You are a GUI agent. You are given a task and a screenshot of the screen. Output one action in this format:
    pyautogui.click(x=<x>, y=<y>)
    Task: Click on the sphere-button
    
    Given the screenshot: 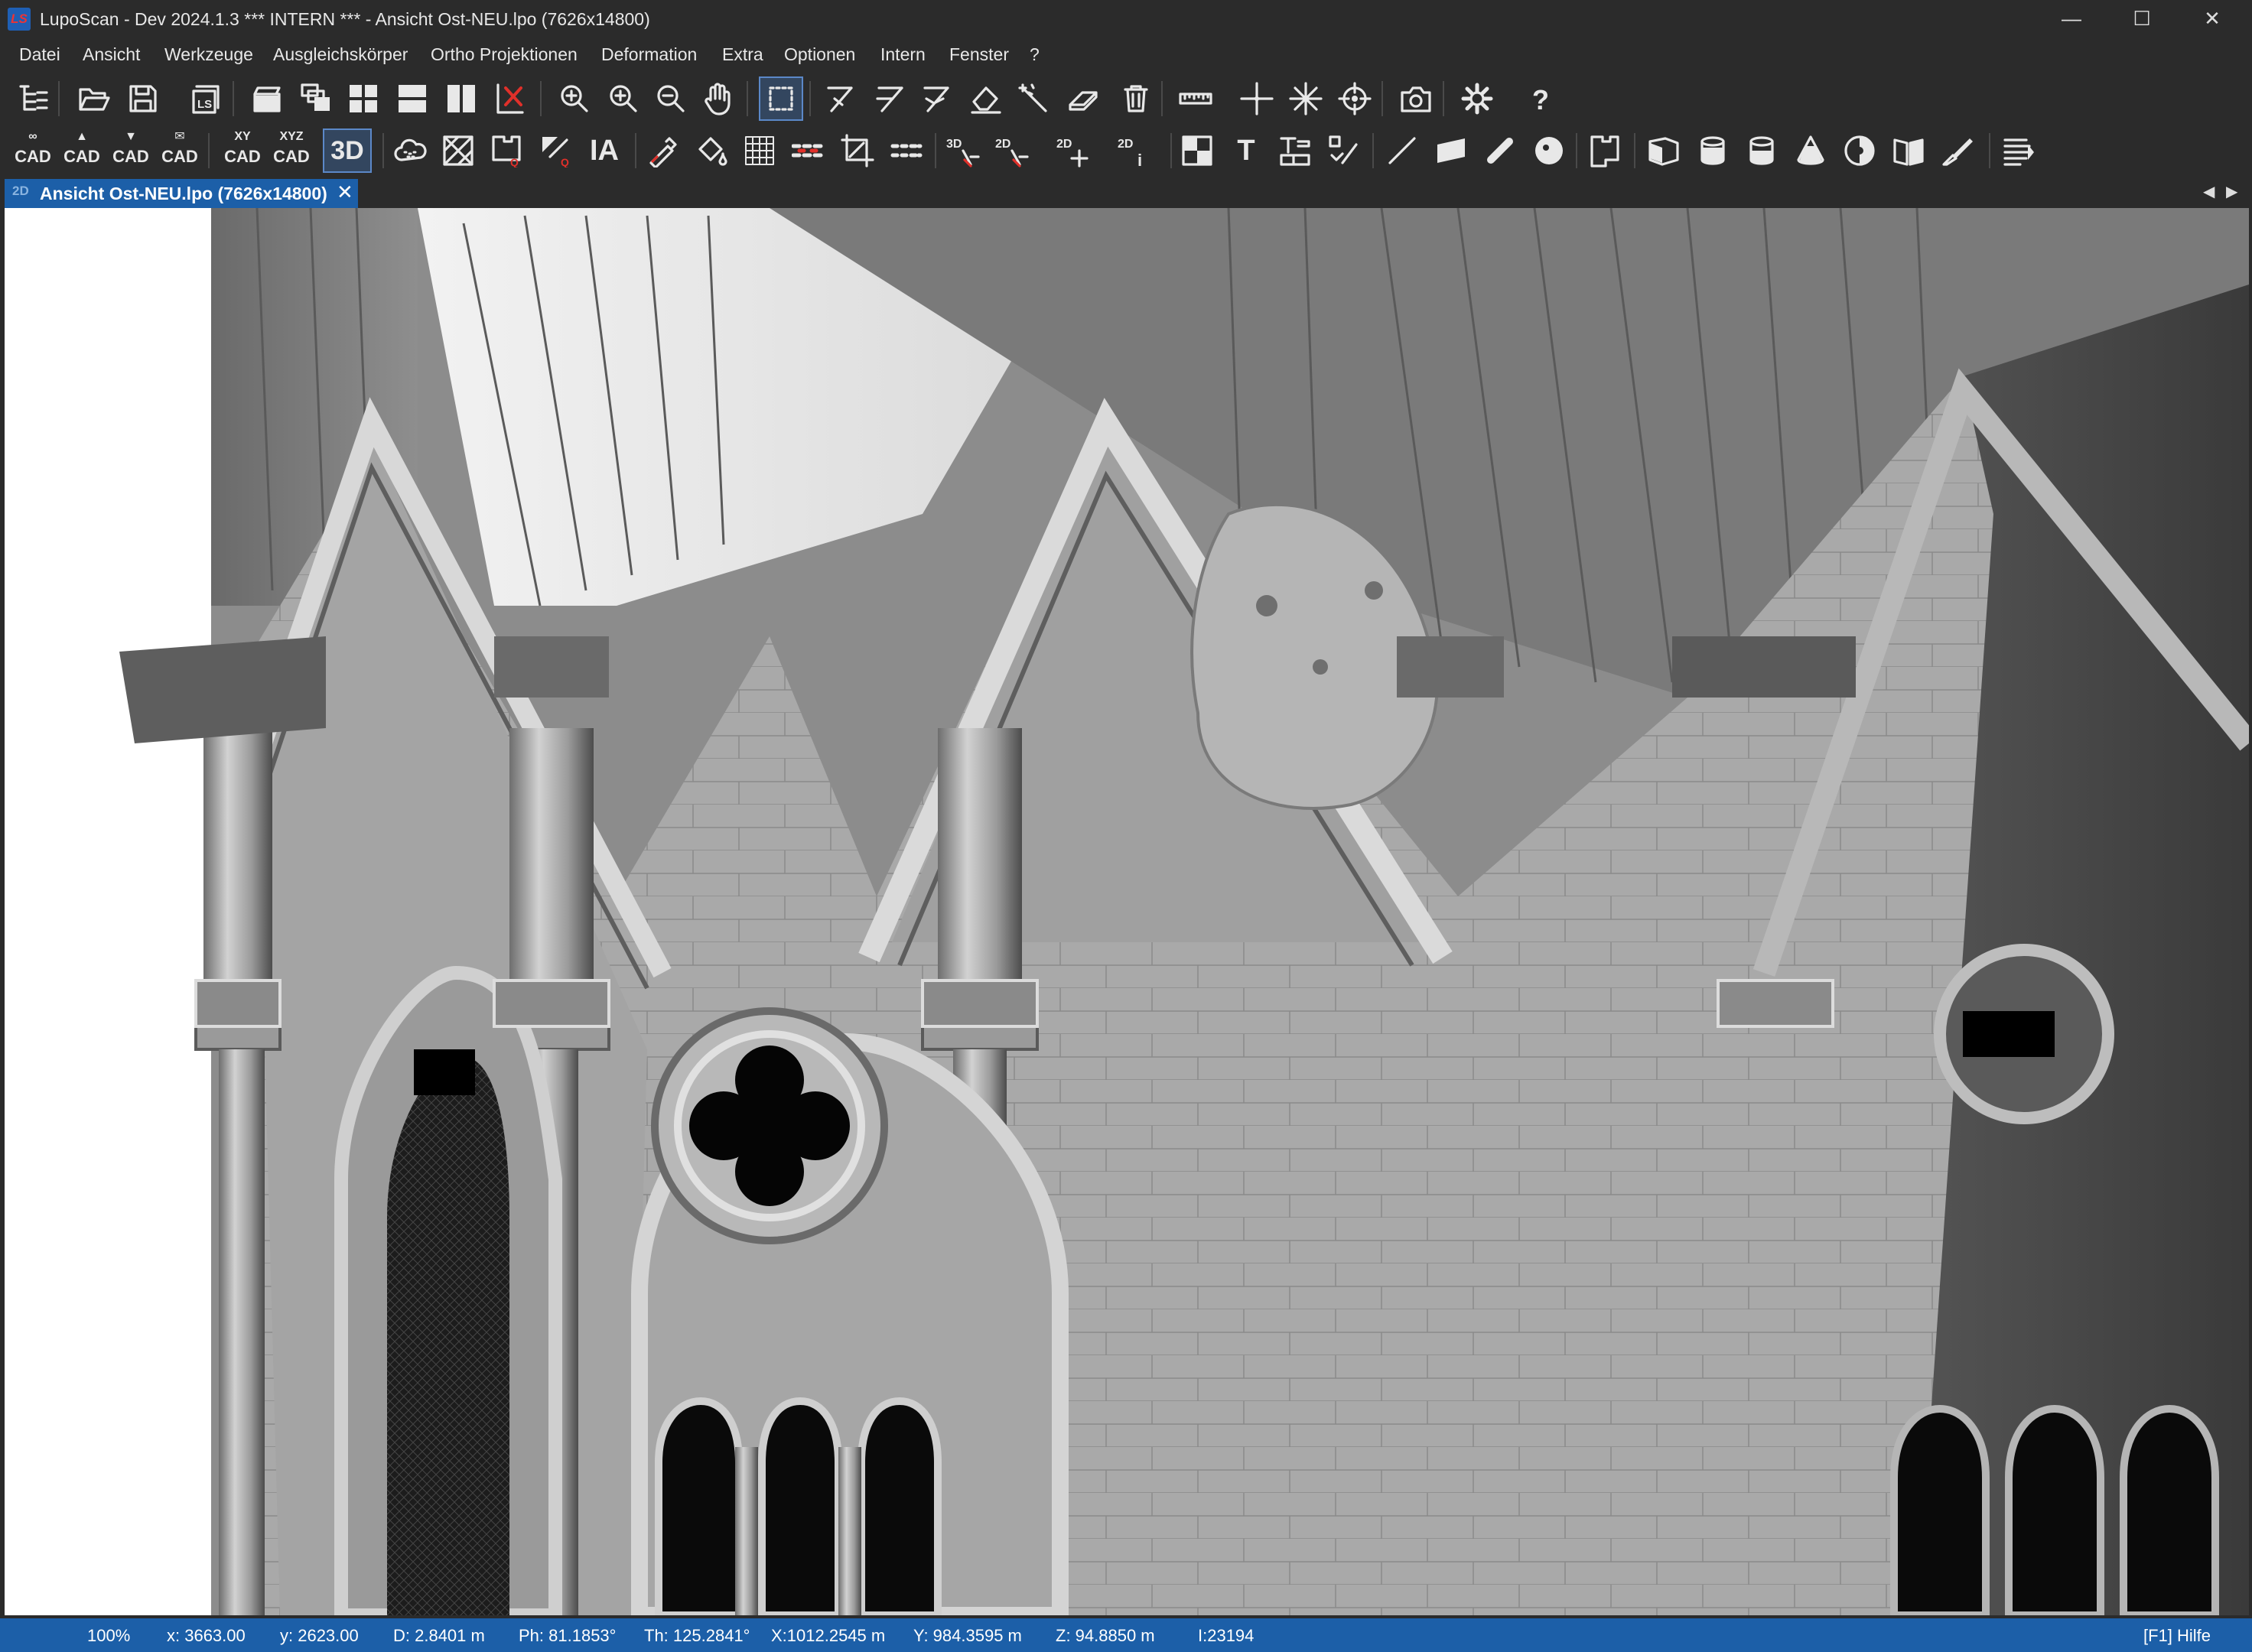 What is the action you would take?
    pyautogui.click(x=1549, y=151)
    